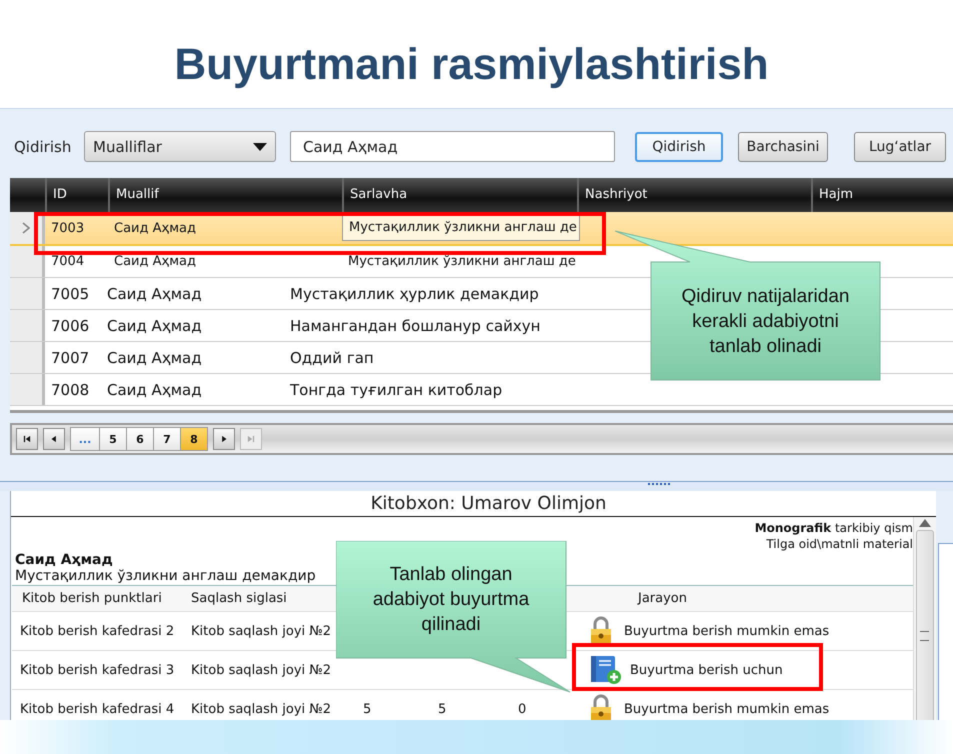 The height and width of the screenshot is (754, 953). I want to click on table-cell-text: Мустақиллик ўзликни англаш де, so click(462, 261).